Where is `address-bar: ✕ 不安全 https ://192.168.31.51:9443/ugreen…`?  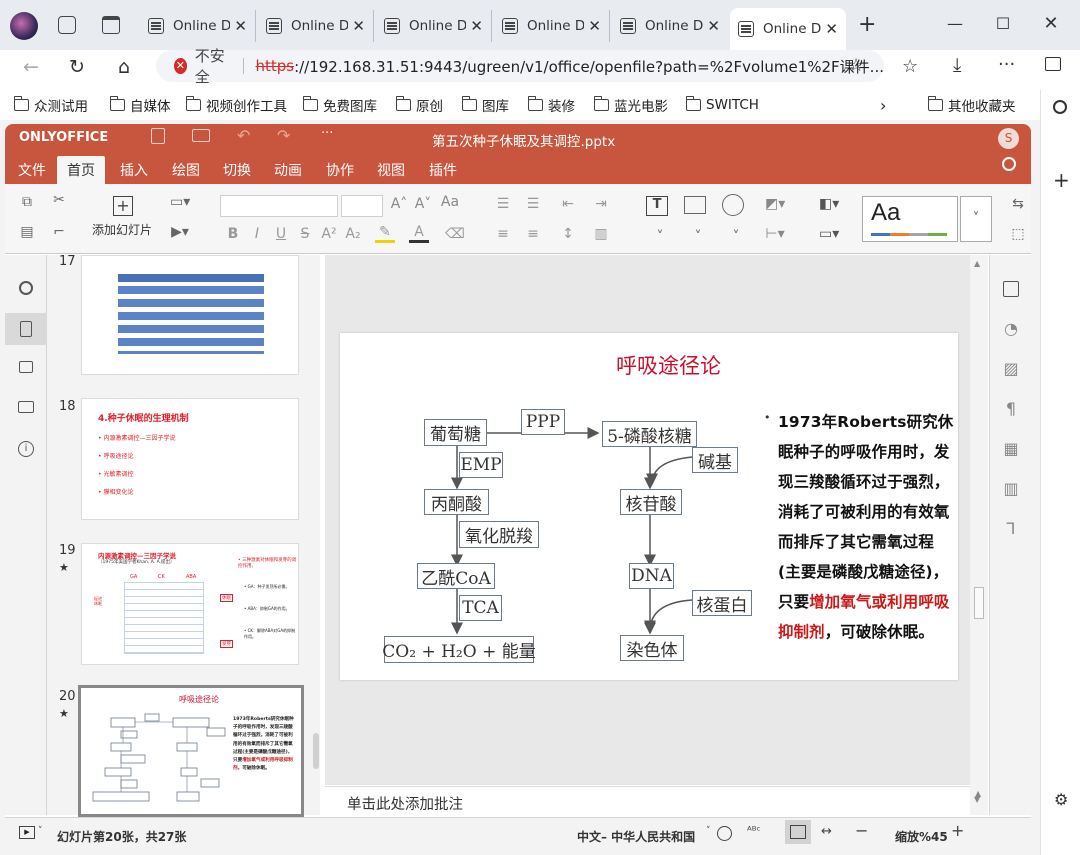
address-bar: ✕ 不安全 https ://192.168.31.51:9443/ugreen… is located at coordinates (520, 66).